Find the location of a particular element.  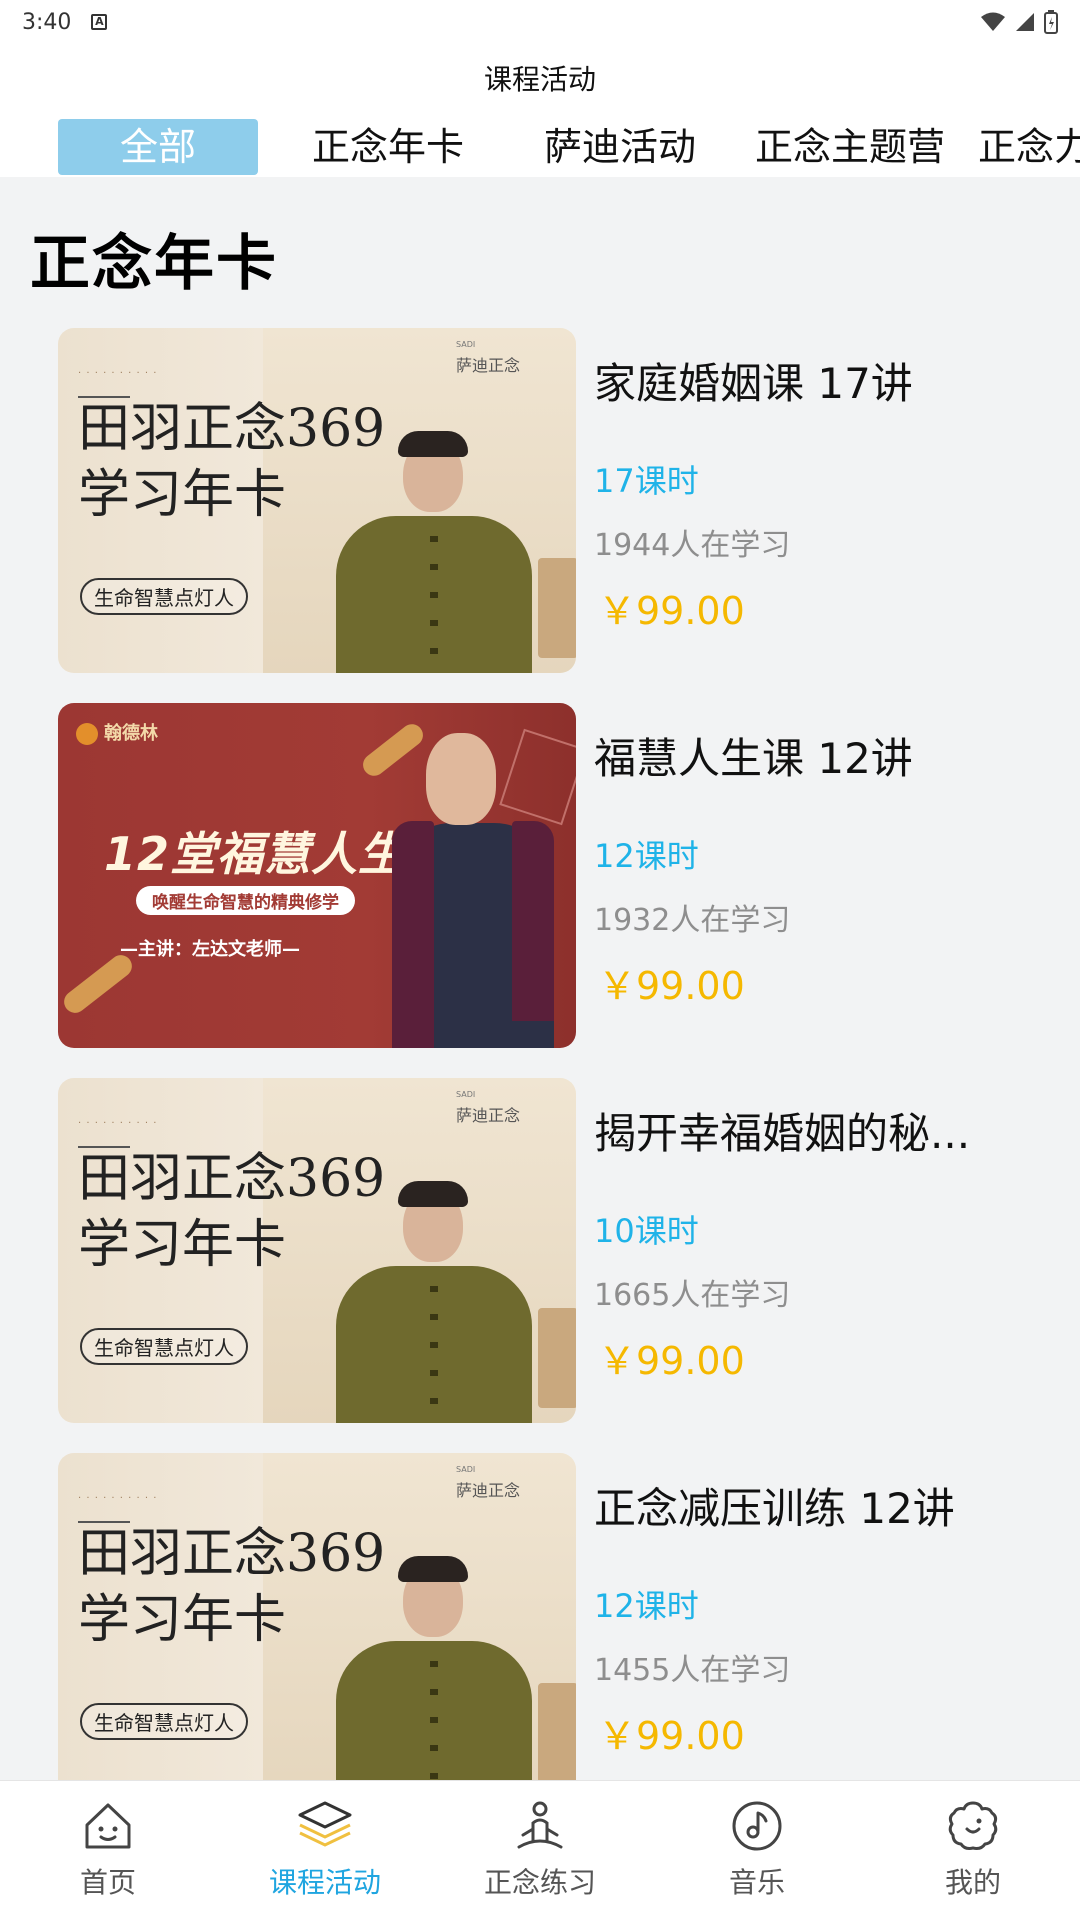

nav-label: 首页 is located at coordinates (107, 1882).